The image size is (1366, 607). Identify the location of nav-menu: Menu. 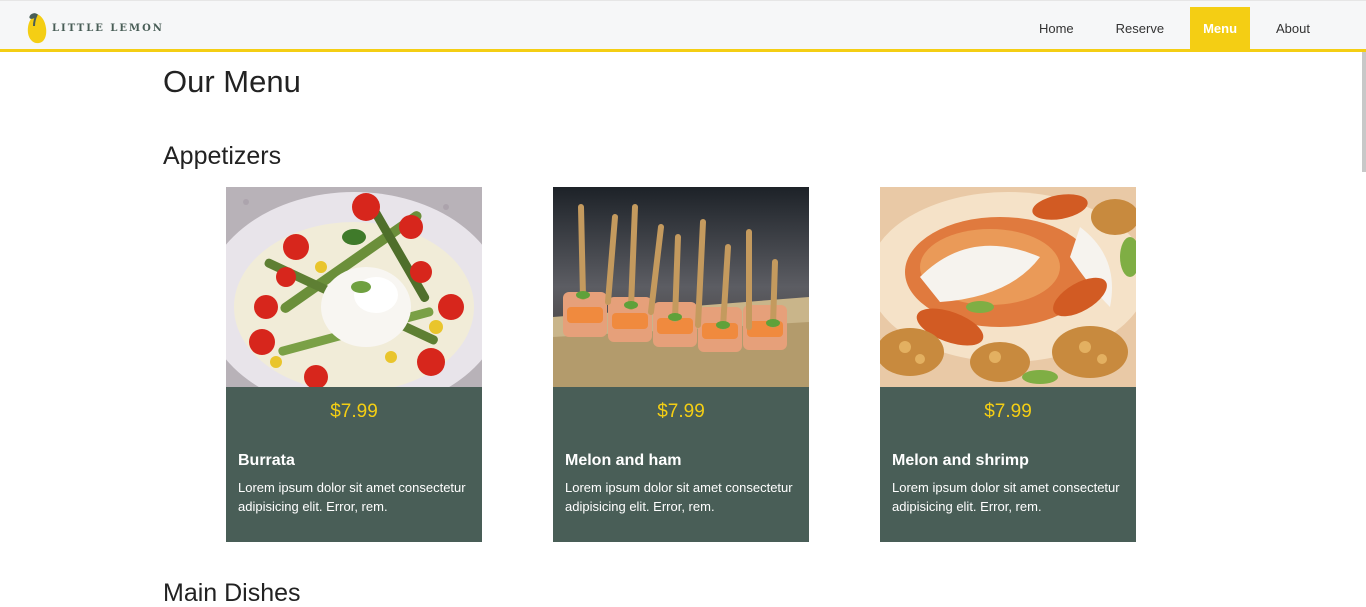
(1220, 28).